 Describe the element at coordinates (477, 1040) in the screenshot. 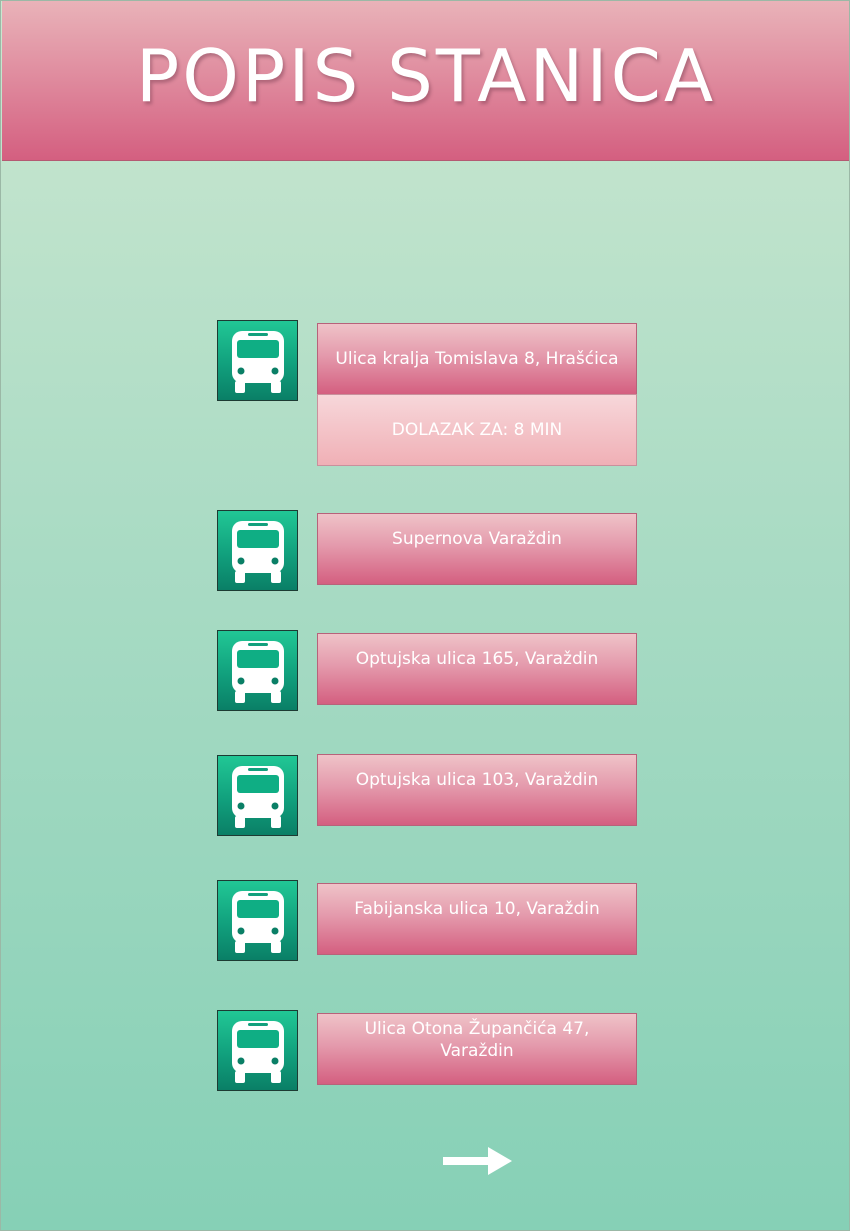

I see `station-name: Ulica Otona Župančića 47, Varaždin` at that location.